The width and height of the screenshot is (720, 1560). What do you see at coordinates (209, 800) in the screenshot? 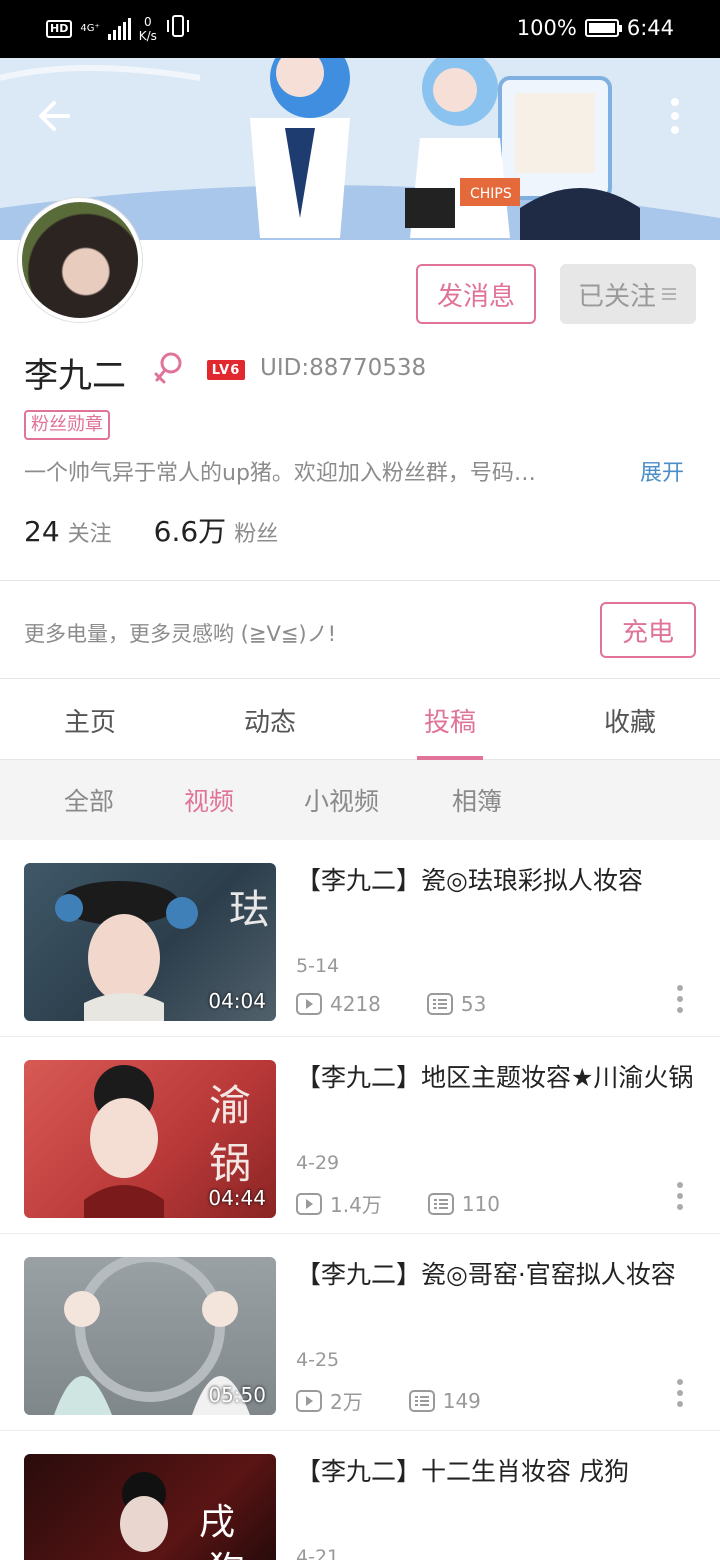
I see `subtab-videos: 视频` at bounding box center [209, 800].